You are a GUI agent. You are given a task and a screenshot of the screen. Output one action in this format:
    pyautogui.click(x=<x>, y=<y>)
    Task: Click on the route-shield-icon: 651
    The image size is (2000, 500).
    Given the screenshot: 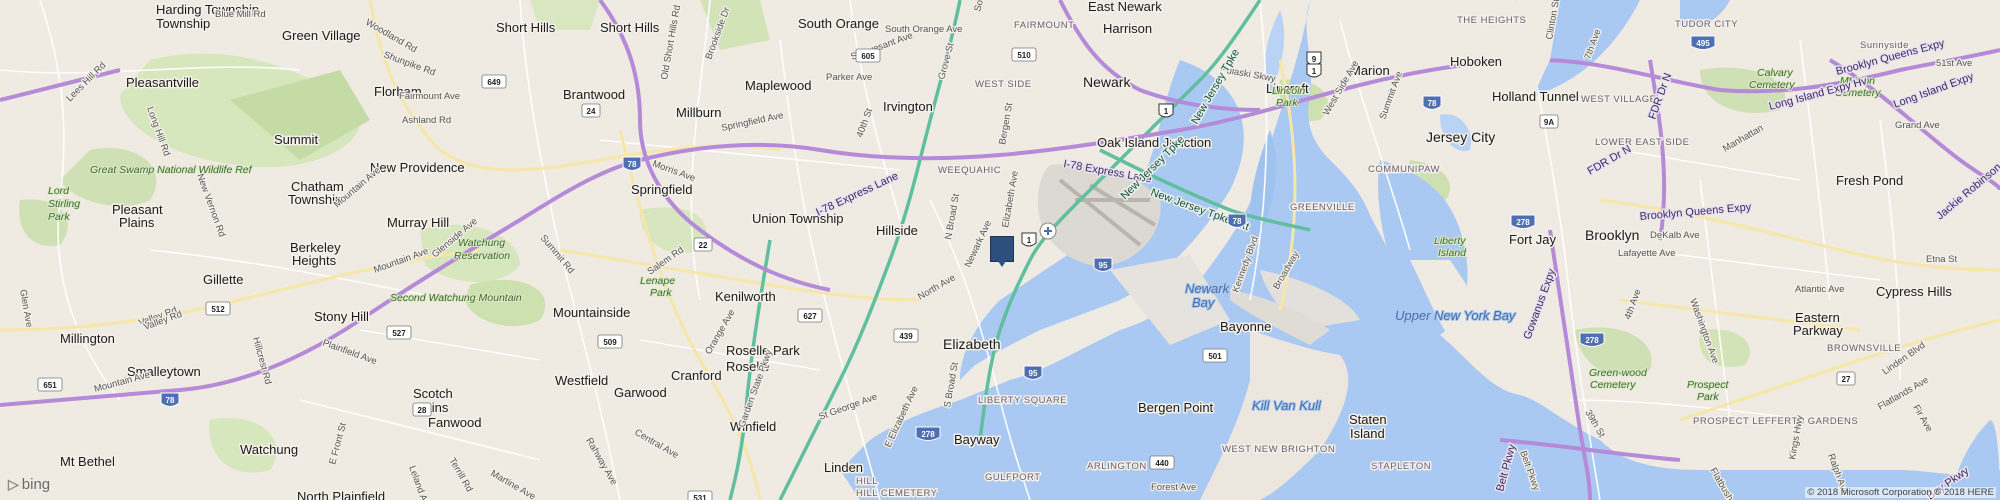 What is the action you would take?
    pyautogui.click(x=50, y=384)
    